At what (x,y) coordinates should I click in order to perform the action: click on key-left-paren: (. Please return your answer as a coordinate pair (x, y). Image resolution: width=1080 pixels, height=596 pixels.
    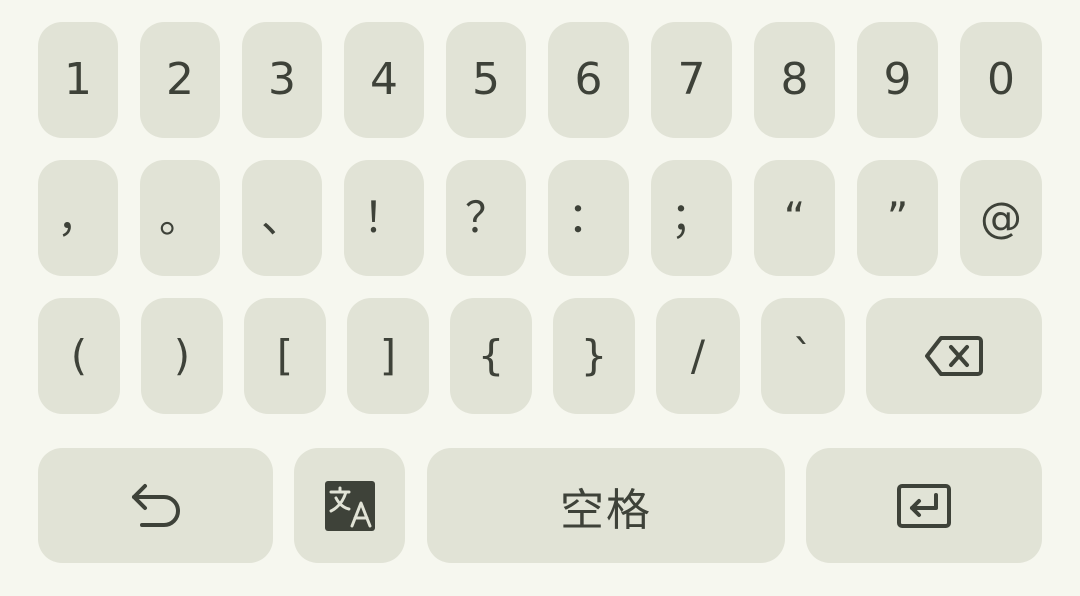
    Looking at the image, I should click on (79, 356).